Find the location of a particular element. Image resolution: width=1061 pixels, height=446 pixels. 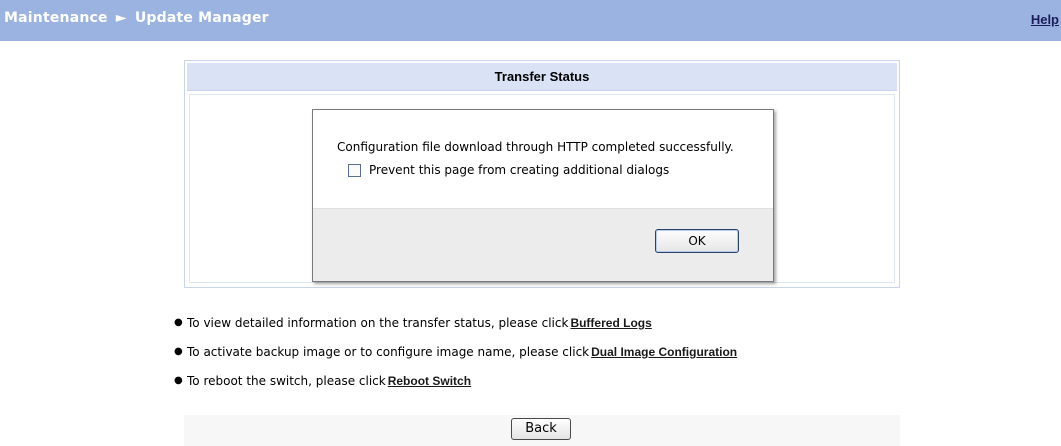

back-button: Back is located at coordinates (541, 429).